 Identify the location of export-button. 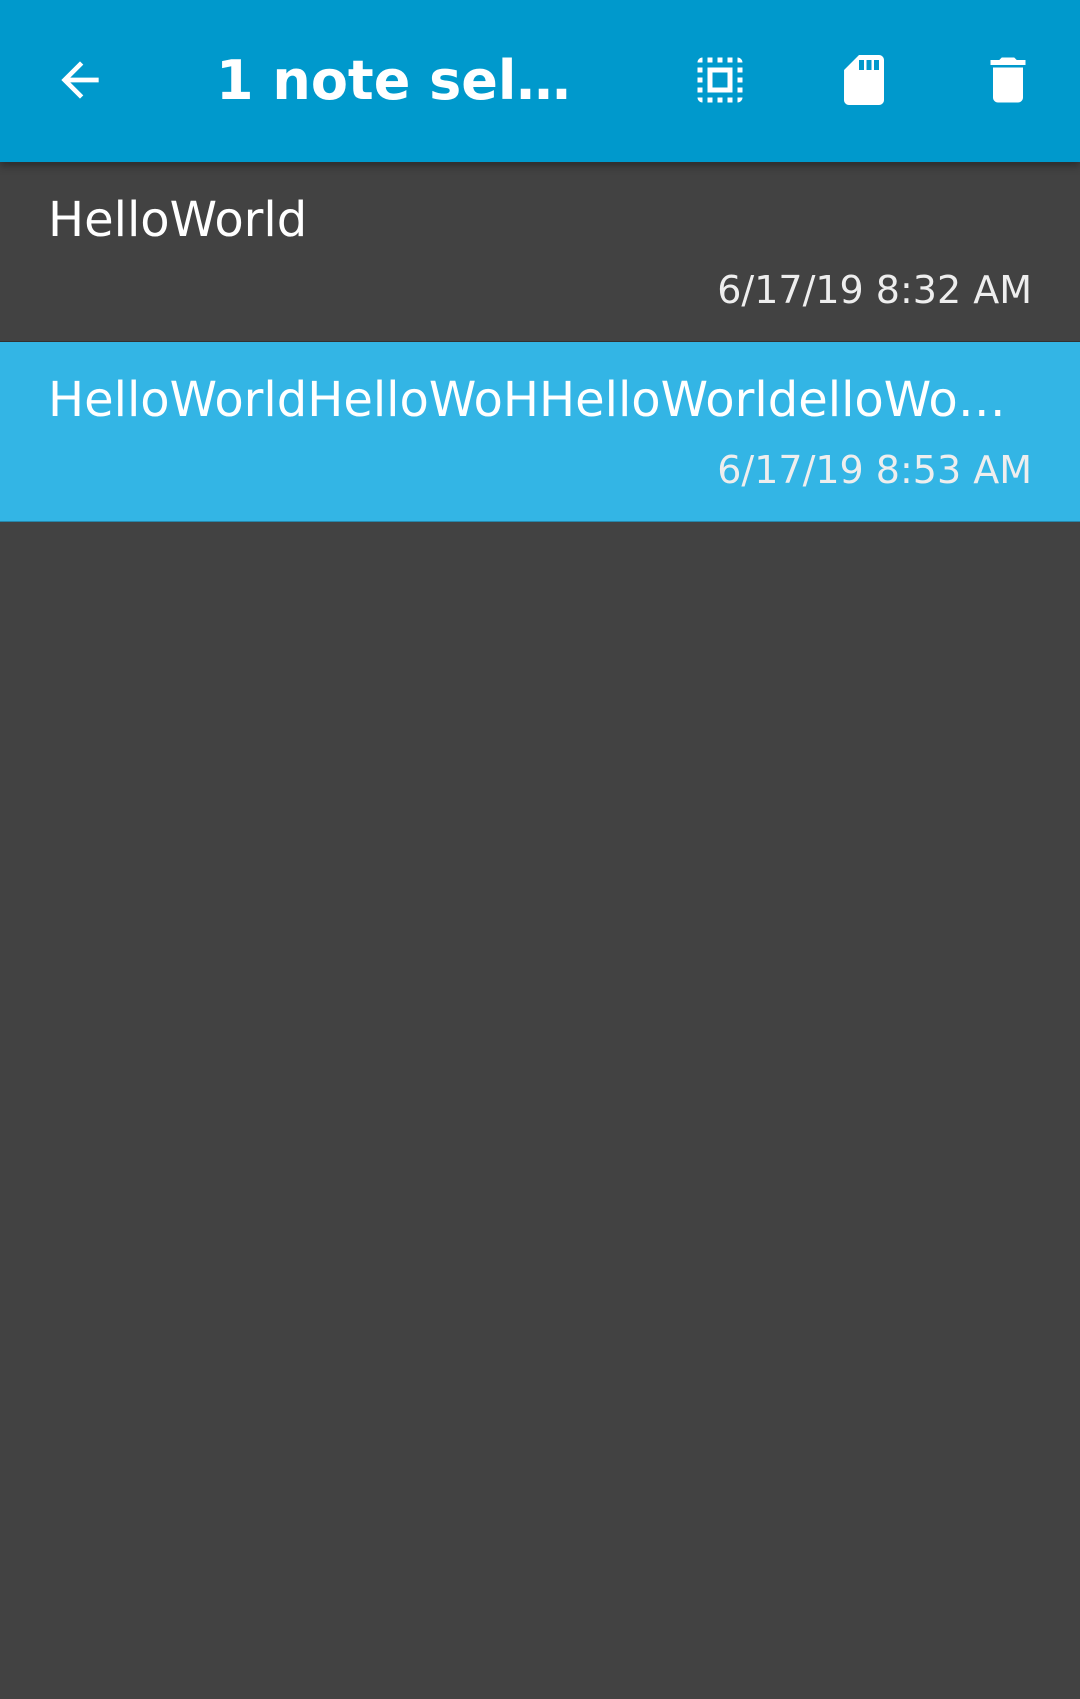
(864, 80).